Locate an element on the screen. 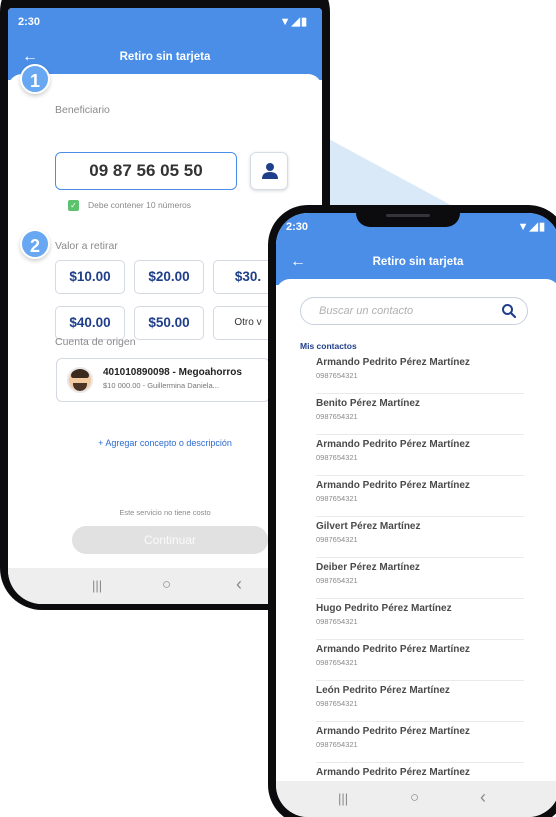 This screenshot has height=817, width=556. contact-row: Gilvert Pérez Martínez 0987654321 is located at coordinates (420, 537).